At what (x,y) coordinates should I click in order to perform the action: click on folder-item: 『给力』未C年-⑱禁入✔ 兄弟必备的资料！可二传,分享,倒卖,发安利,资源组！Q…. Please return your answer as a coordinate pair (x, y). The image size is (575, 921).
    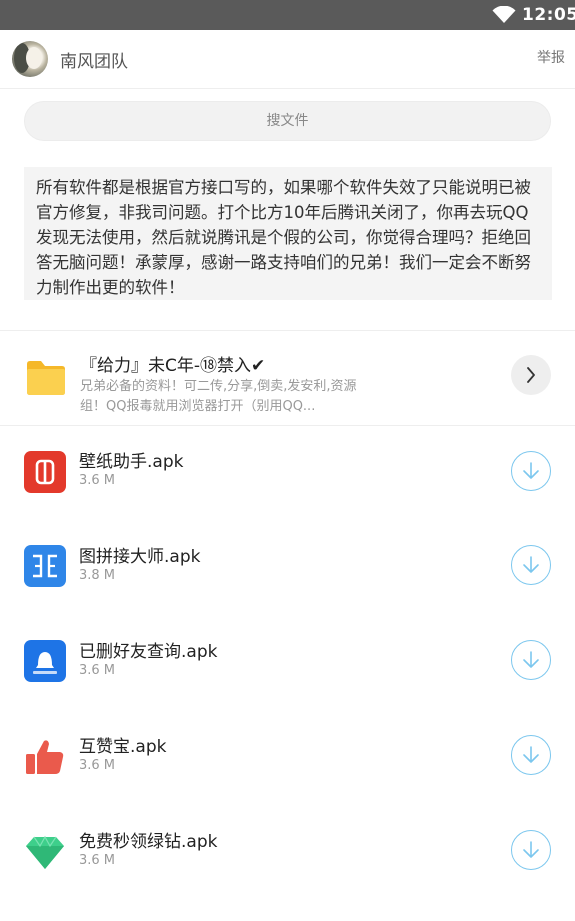
    Looking at the image, I should click on (287, 378).